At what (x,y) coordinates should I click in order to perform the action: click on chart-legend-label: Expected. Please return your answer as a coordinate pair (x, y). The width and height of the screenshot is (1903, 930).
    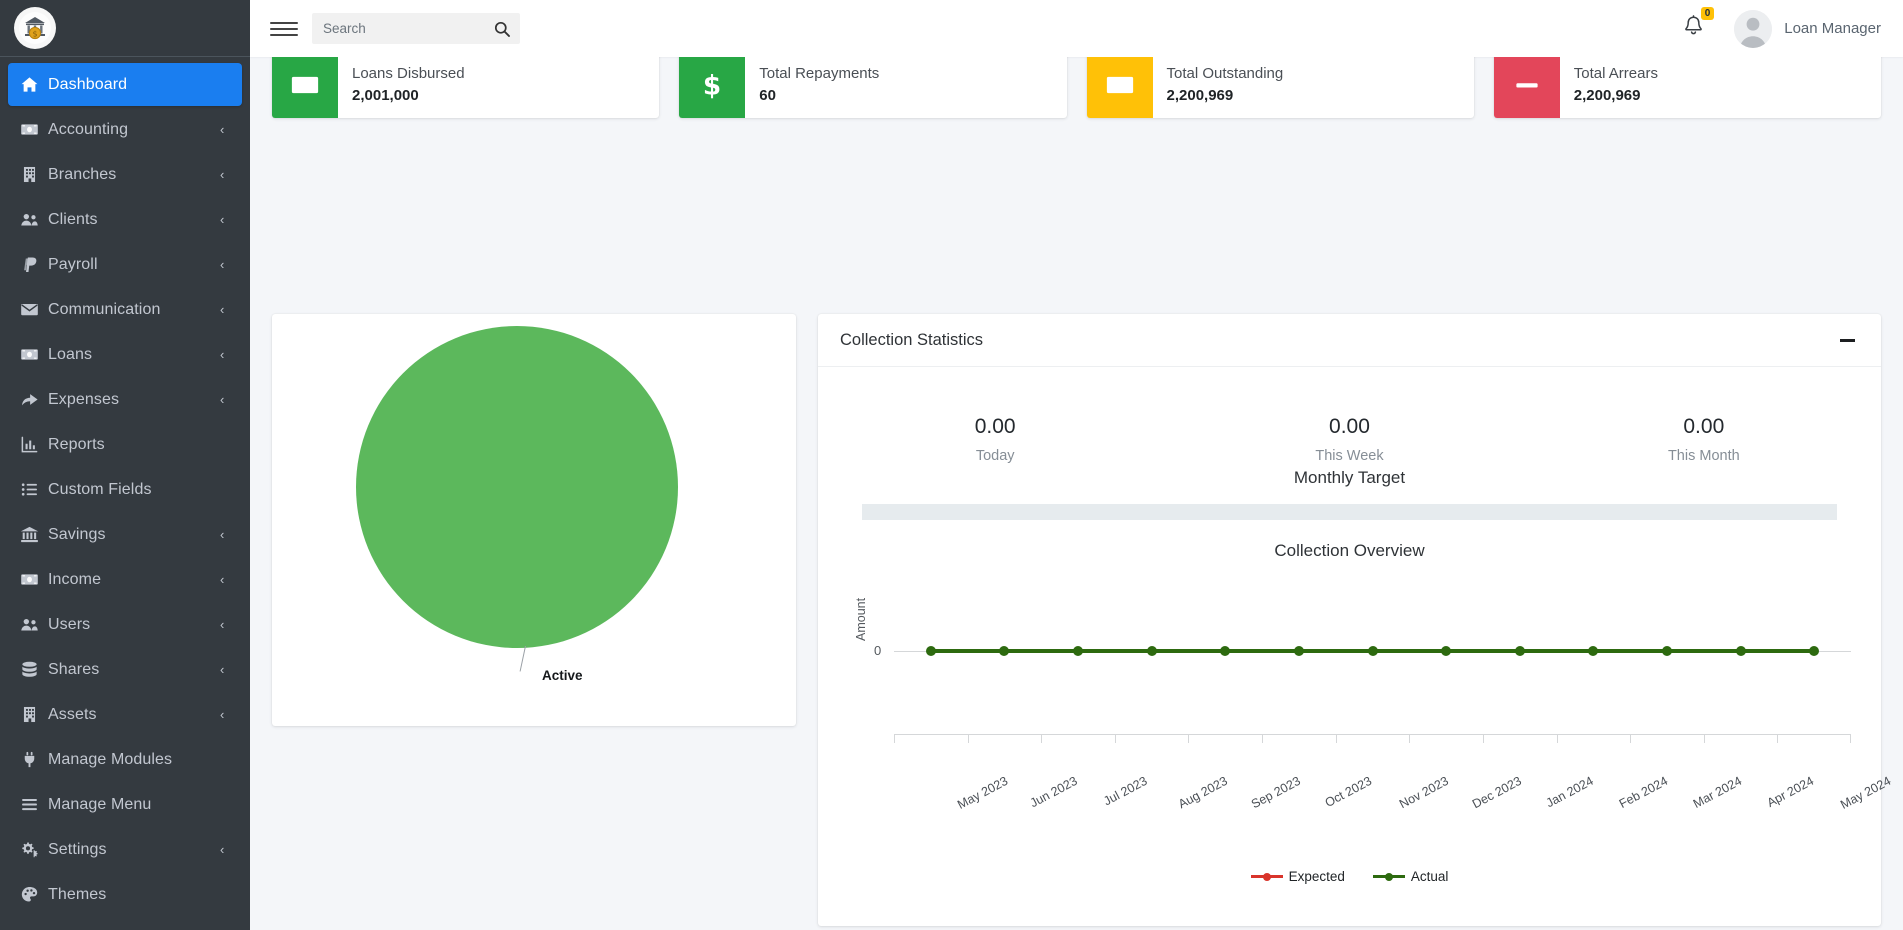
    Looking at the image, I should click on (1316, 877).